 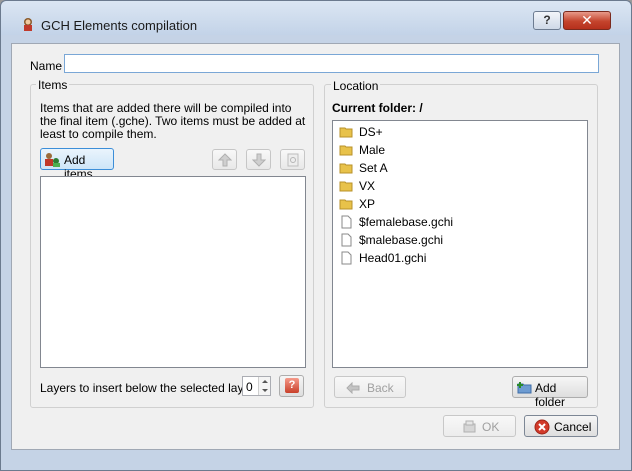 I want to click on help-icon: ?, so click(x=292, y=385).